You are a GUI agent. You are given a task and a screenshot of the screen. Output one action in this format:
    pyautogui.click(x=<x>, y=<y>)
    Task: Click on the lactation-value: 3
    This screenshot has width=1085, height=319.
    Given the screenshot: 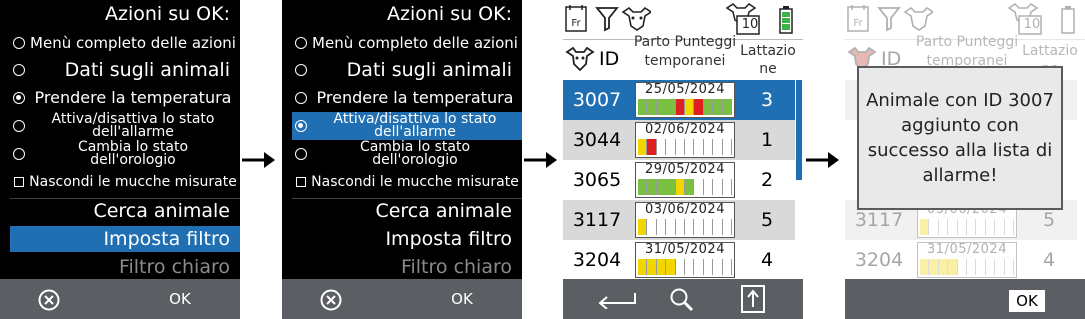 What is the action you would take?
    pyautogui.click(x=767, y=100)
    